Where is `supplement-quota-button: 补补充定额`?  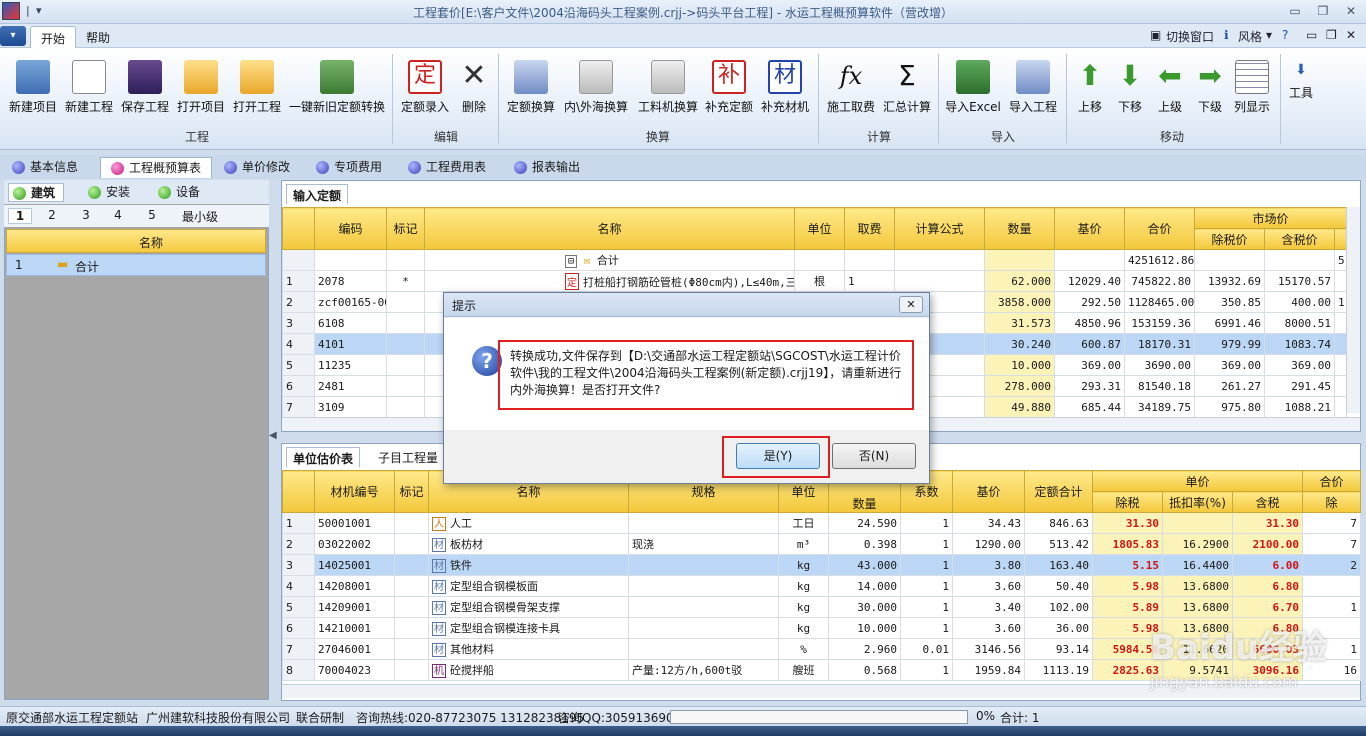 supplement-quota-button: 补补充定额 is located at coordinates (729, 87).